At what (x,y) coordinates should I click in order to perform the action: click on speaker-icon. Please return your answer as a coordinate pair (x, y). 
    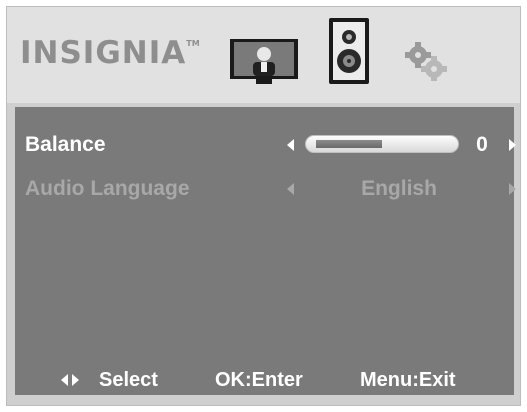
    Looking at the image, I should click on (349, 52).